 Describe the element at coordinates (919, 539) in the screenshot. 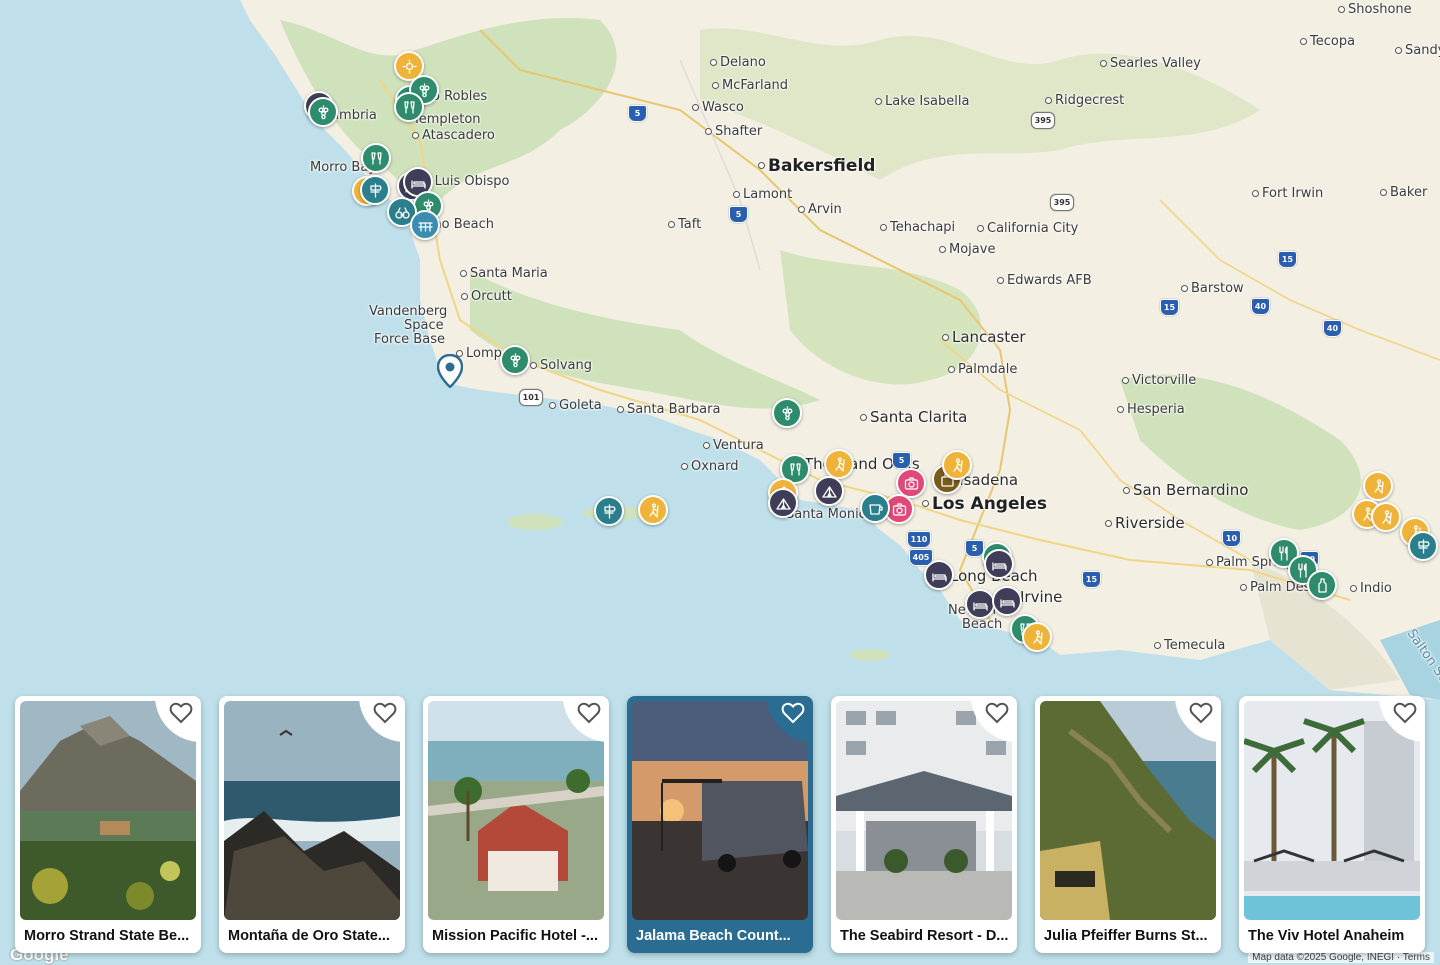

I see `highway-shield: 110` at that location.